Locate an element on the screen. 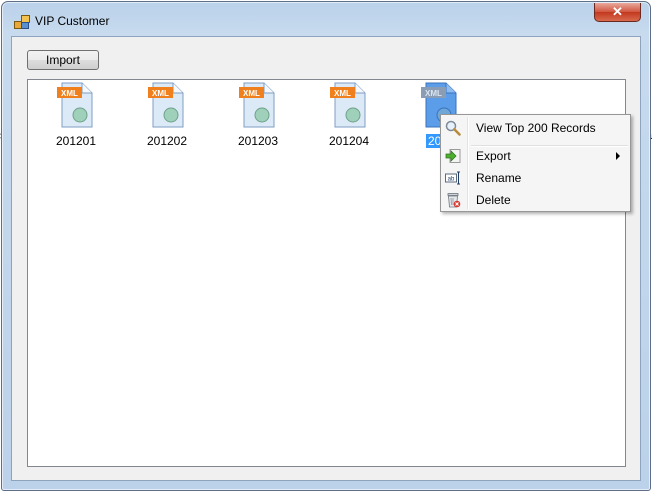 The height and width of the screenshot is (492, 652). menu-item-view-top-200-records: View Top 200 Records is located at coordinates (535, 128).